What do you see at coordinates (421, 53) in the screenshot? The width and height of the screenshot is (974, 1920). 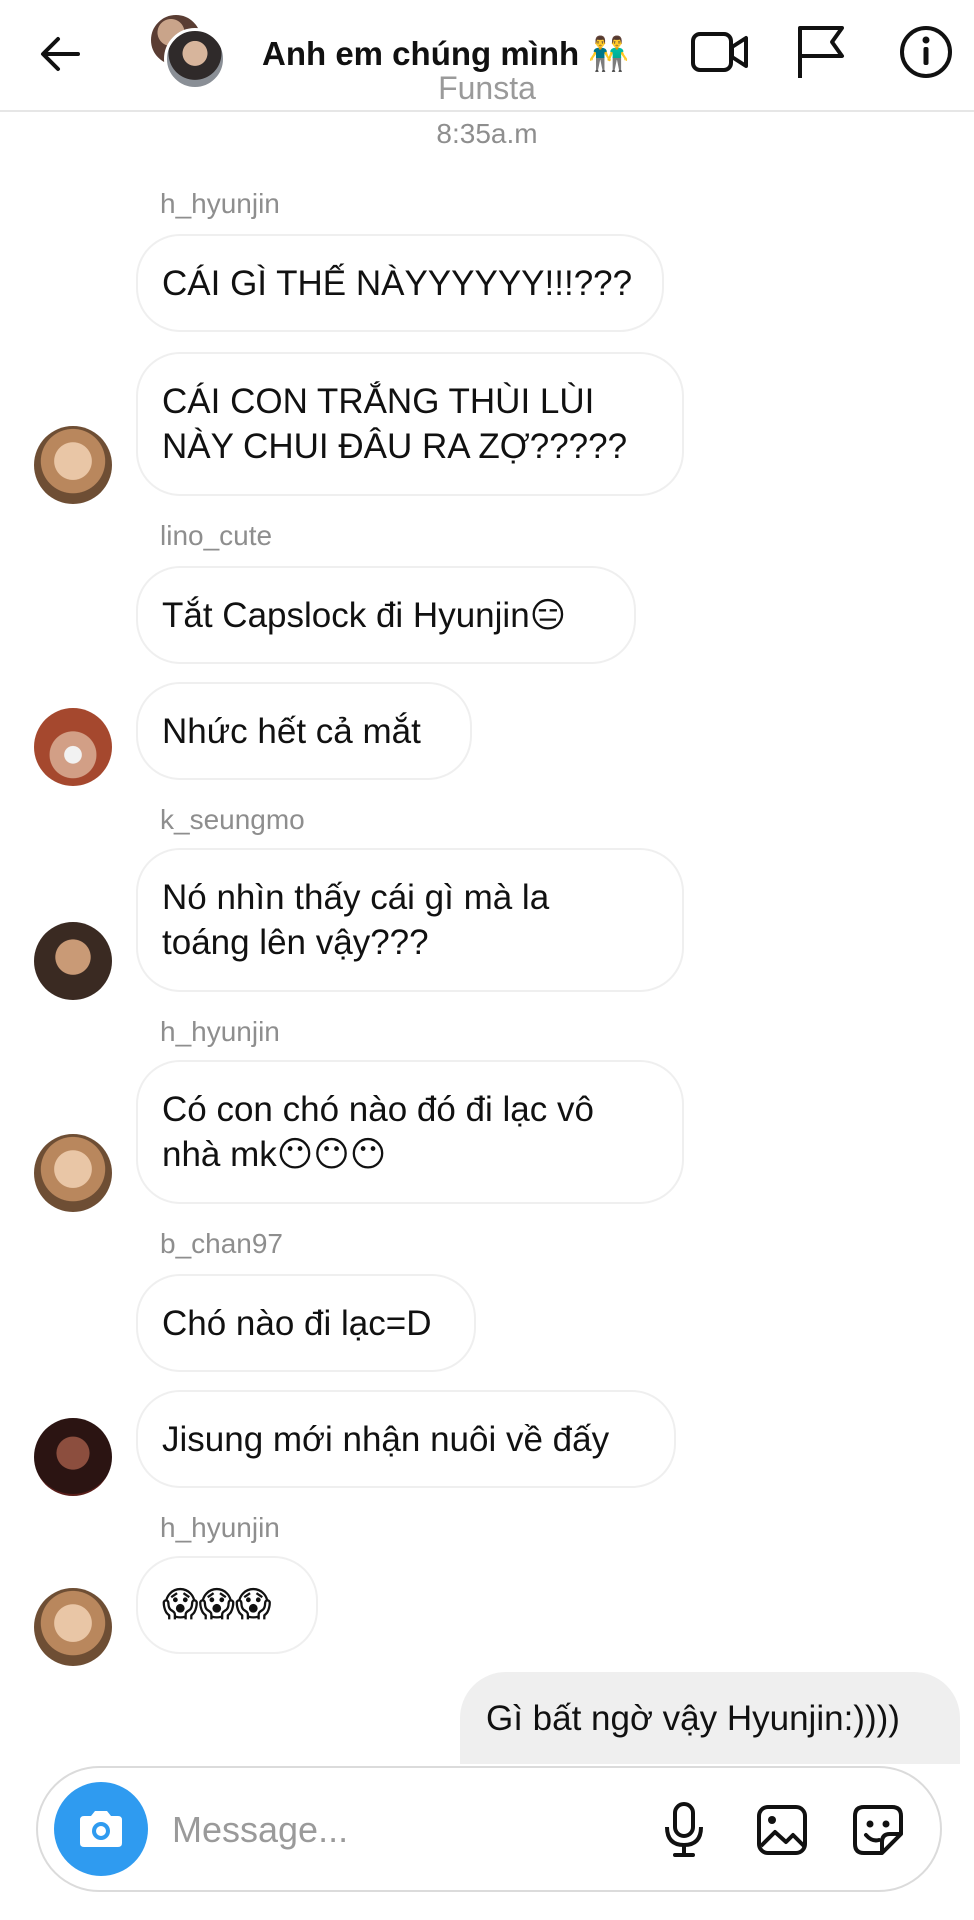 I see `chat-title-text: Anh em chúng mình` at bounding box center [421, 53].